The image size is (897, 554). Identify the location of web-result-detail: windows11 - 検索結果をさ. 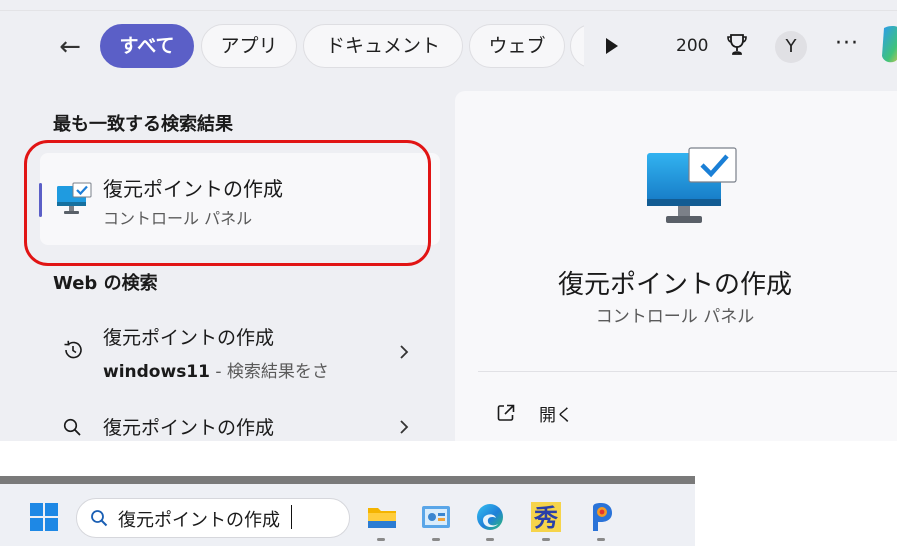
(216, 369).